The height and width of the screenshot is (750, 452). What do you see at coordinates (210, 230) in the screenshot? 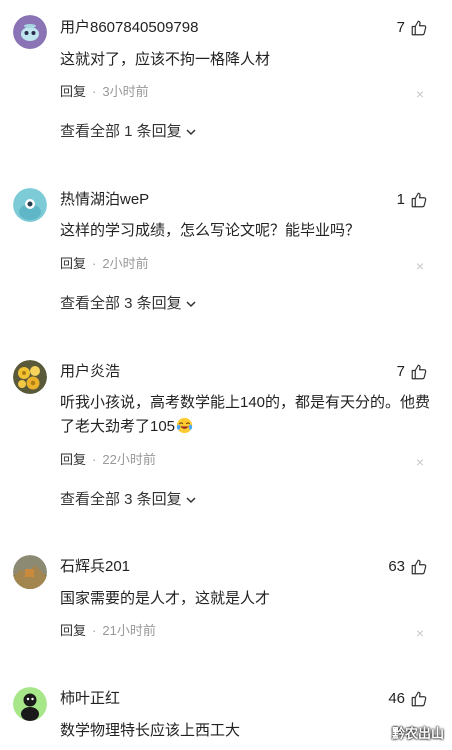
I see `comment-text: 这样的学习成绩，怎么写论文呢？能毕业吗？` at bounding box center [210, 230].